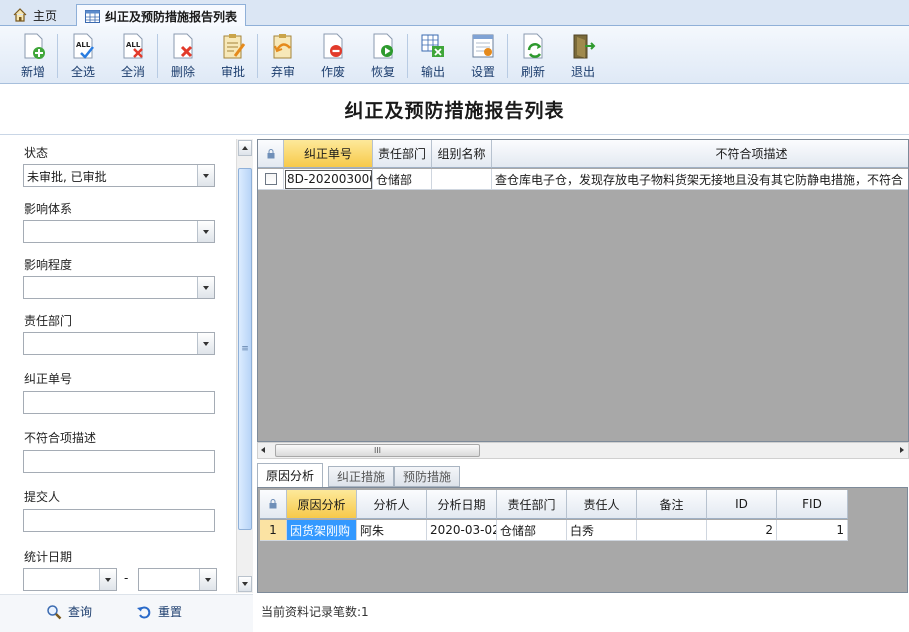 Image resolution: width=909 pixels, height=632 pixels. What do you see at coordinates (602, 530) in the screenshot?
I see `cell-owner: 白秀` at bounding box center [602, 530].